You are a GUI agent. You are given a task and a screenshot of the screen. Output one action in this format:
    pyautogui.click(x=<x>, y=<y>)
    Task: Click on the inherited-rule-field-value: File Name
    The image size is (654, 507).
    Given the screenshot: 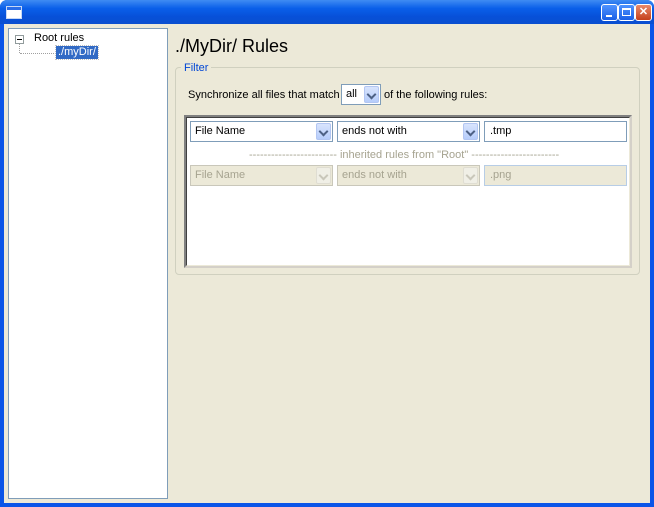 What is the action you would take?
    pyautogui.click(x=220, y=175)
    